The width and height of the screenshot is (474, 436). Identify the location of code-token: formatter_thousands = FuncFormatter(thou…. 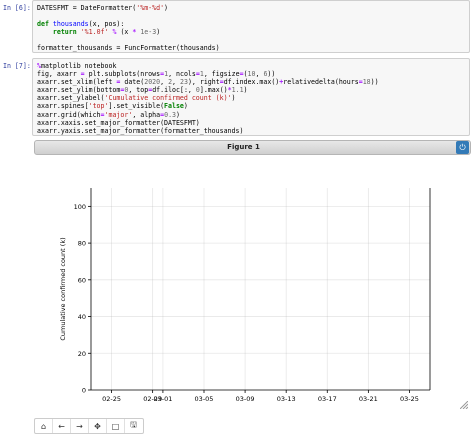
(128, 48).